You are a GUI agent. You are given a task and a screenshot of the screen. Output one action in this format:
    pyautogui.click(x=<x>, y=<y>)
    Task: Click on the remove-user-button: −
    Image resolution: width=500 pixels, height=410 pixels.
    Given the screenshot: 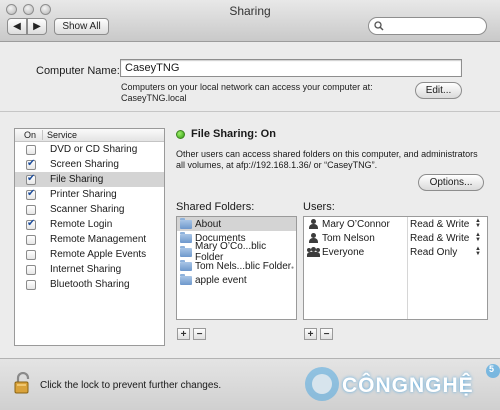 What is the action you would take?
    pyautogui.click(x=326, y=334)
    